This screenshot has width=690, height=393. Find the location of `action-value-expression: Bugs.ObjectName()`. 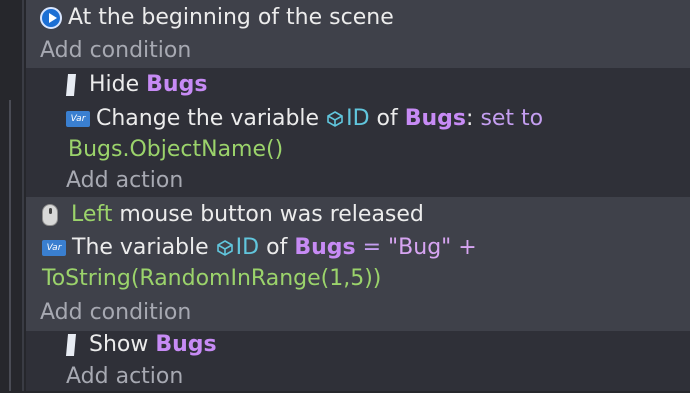

action-value-expression: Bugs.ObjectName() is located at coordinates (176, 149).